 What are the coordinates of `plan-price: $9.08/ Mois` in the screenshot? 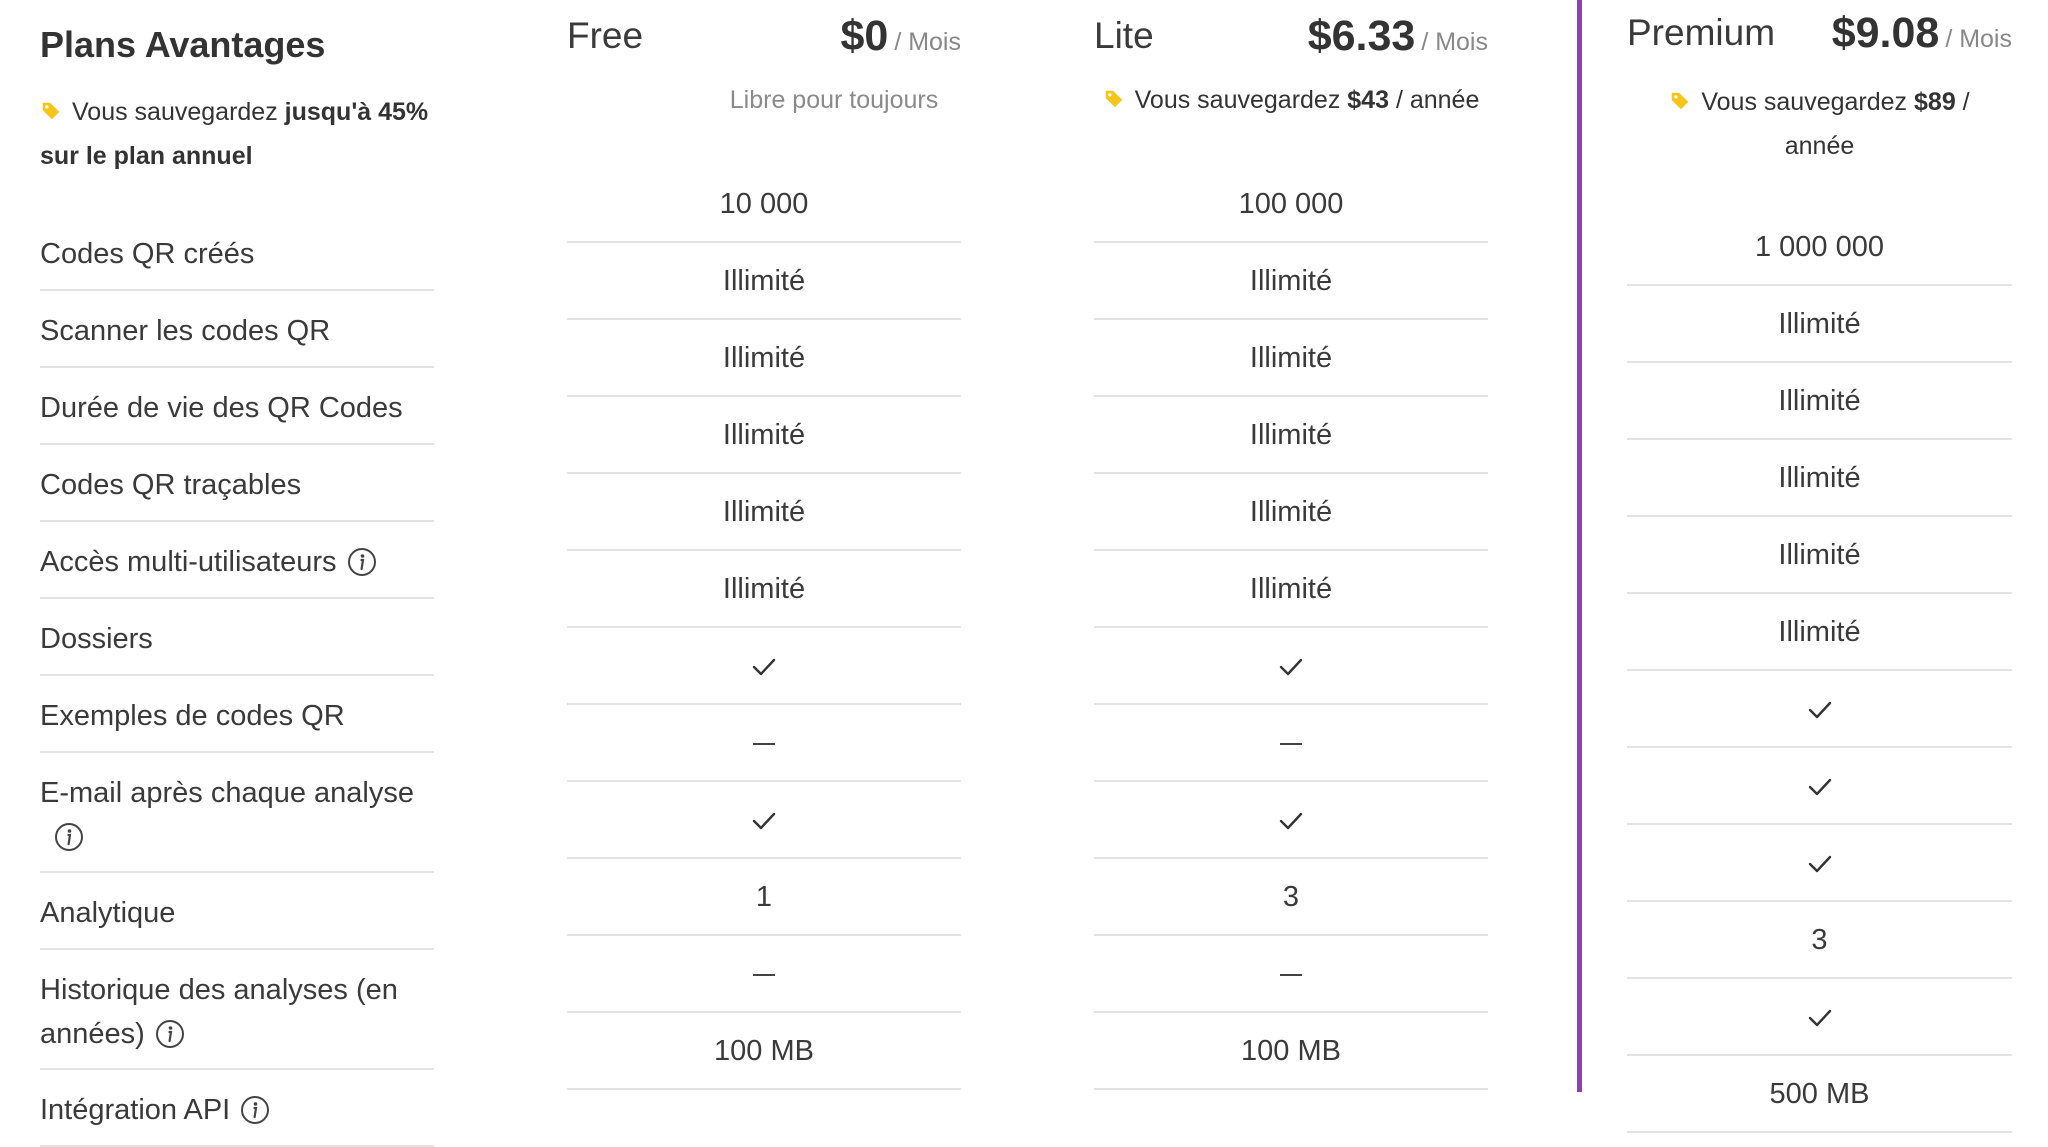 It's located at (1922, 33).